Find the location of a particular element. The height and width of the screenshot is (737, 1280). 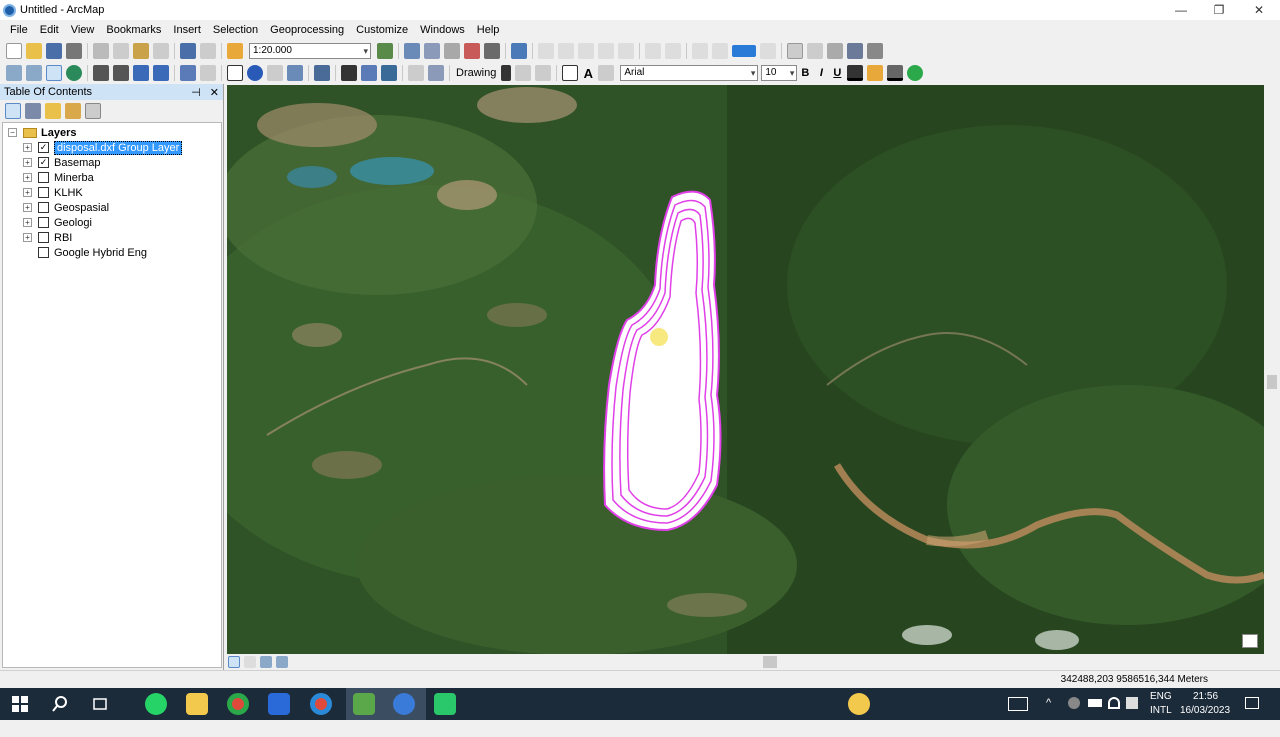

zoom-out-icon is located at coordinates (34, 73).